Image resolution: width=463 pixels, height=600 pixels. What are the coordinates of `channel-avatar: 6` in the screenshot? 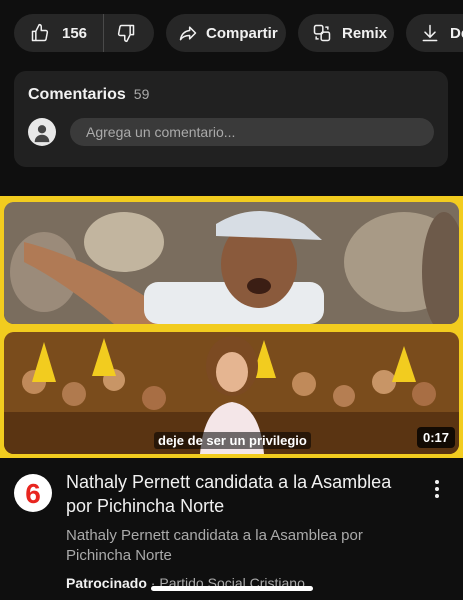 It's located at (33, 493).